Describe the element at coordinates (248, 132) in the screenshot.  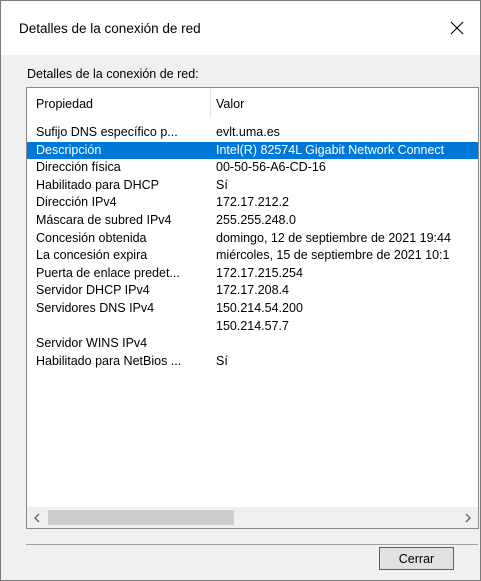
I see `value-cell: evlt.uma.es` at that location.